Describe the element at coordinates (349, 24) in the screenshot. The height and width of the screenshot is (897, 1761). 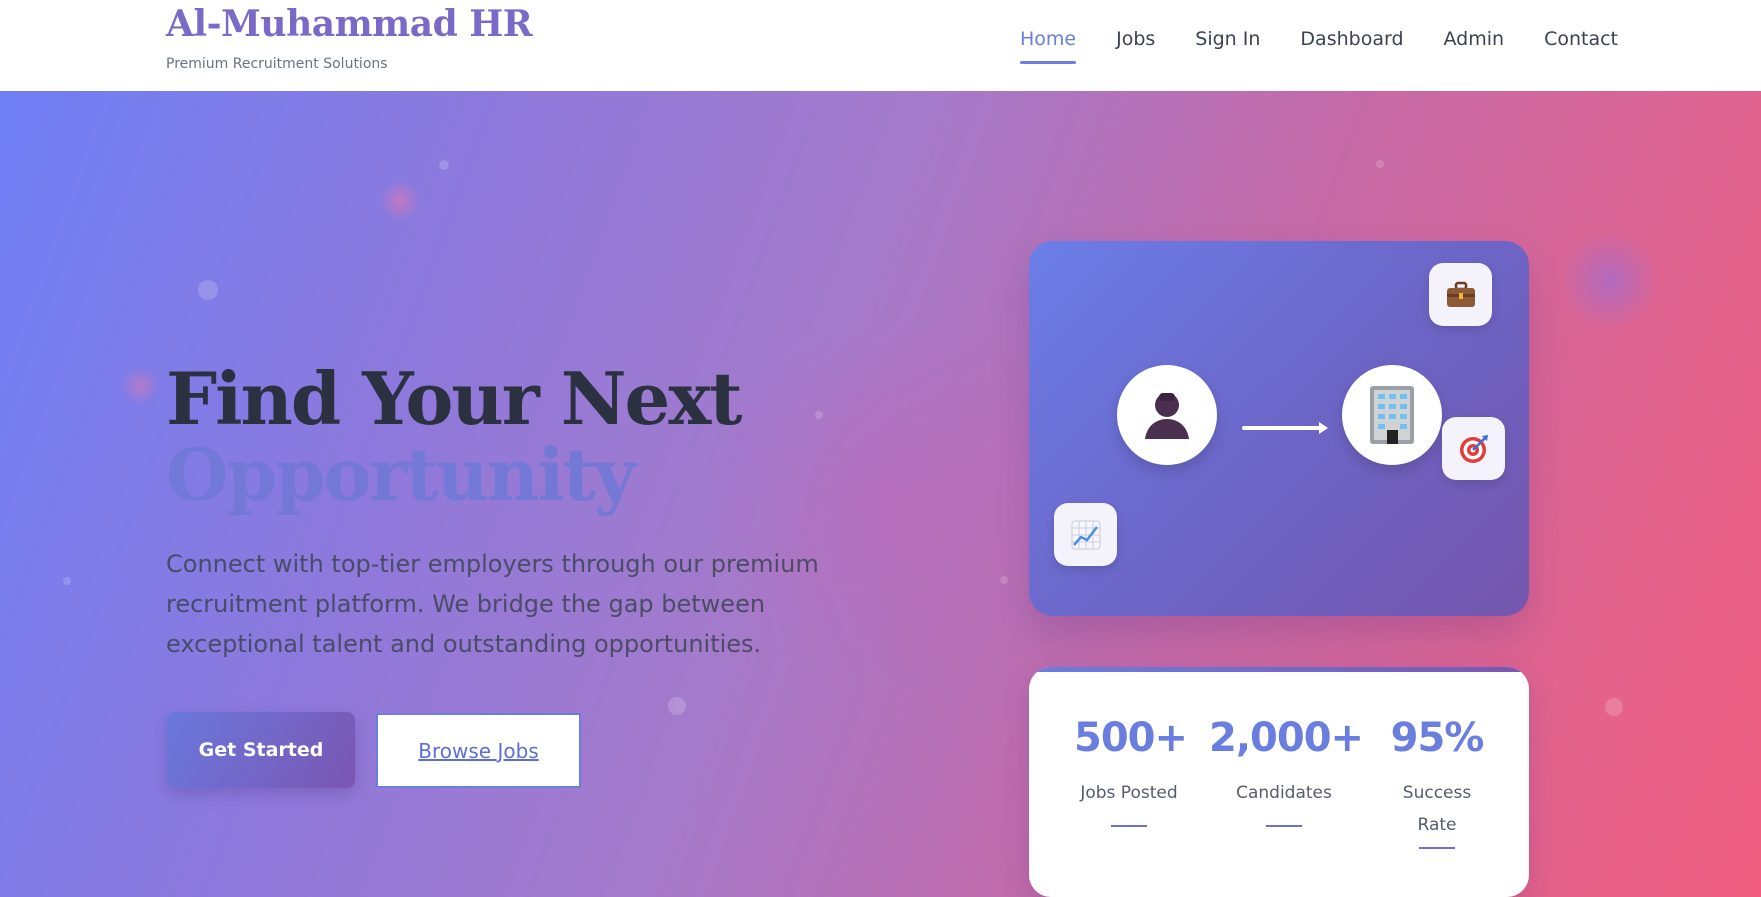
I see `brand-name: Al-Muhammad HR` at that location.